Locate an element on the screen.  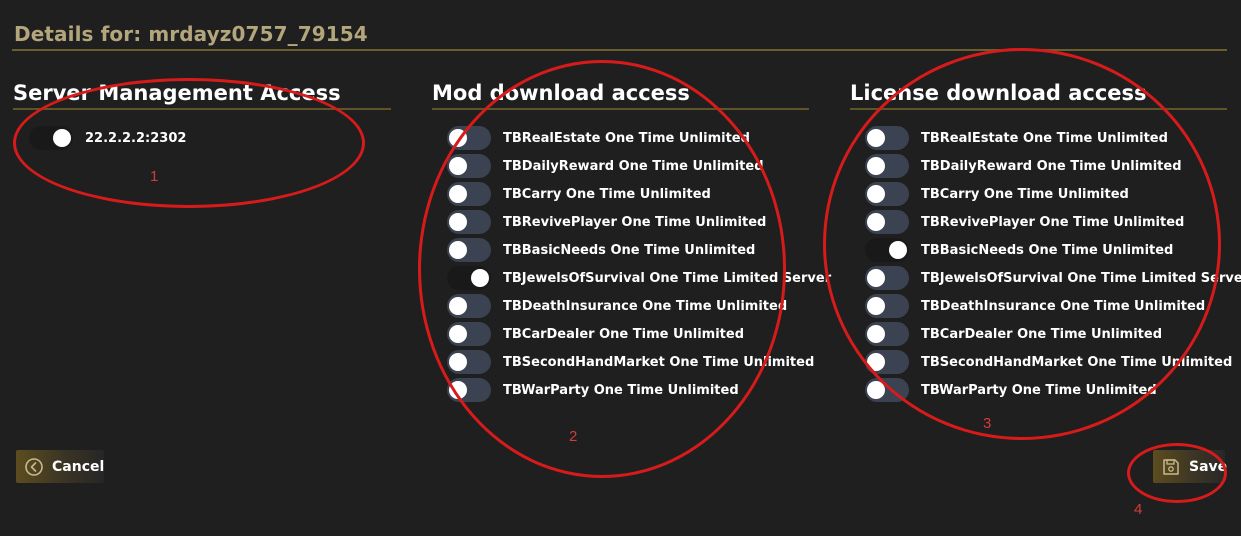
server-access-toggle is located at coordinates (51, 138).